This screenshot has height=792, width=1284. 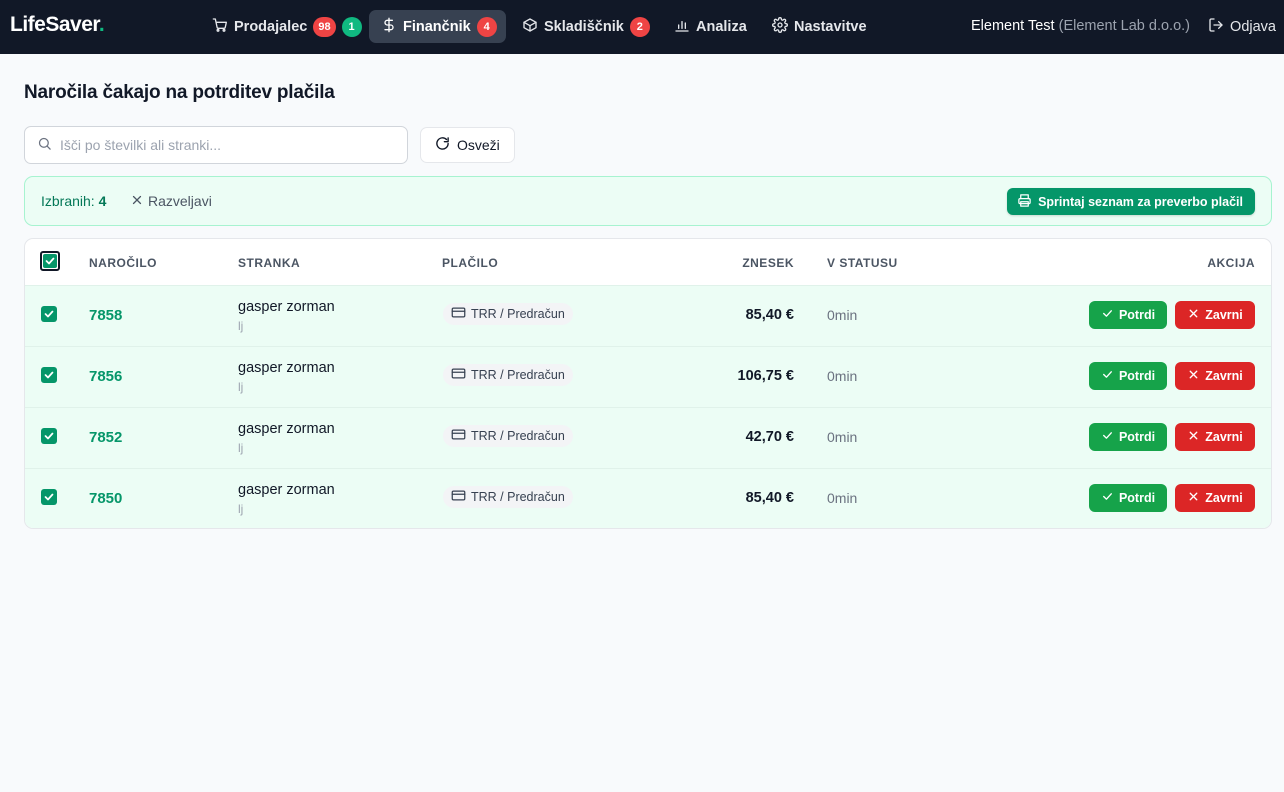 What do you see at coordinates (1253, 27) in the screenshot?
I see `logout-label: Odjava` at bounding box center [1253, 27].